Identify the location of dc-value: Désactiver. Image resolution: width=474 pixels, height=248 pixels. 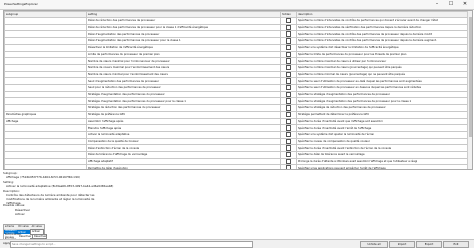
(24, 236).